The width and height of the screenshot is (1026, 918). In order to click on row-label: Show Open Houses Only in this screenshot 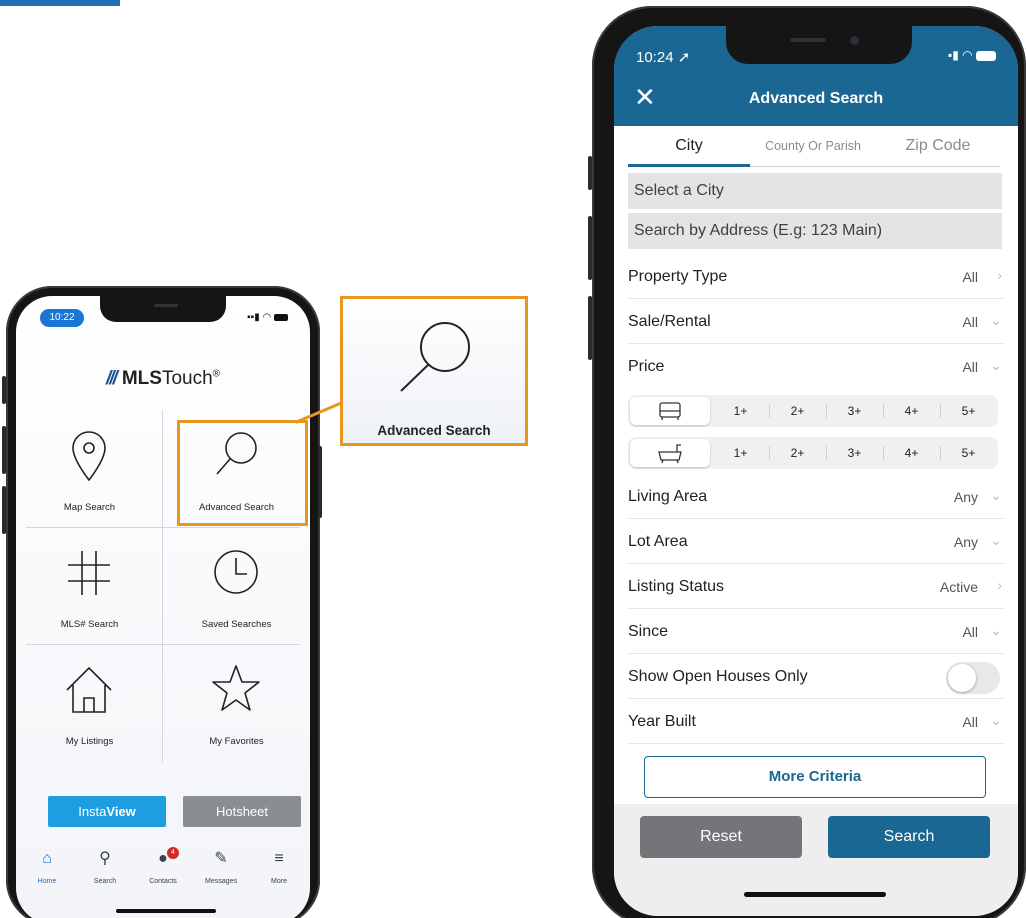, I will do `click(718, 676)`.